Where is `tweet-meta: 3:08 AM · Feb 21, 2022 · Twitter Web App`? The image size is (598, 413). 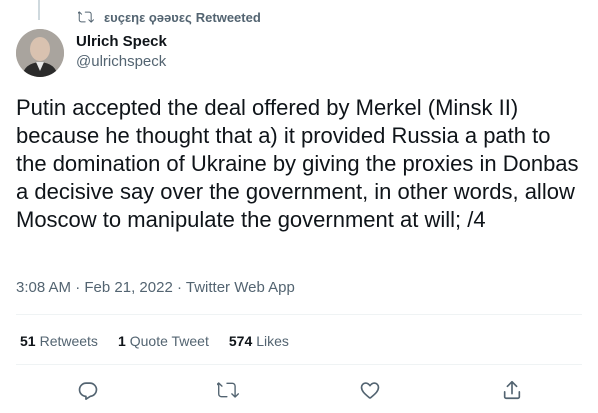 tweet-meta: 3:08 AM · Feb 21, 2022 · Twitter Web App is located at coordinates (155, 288).